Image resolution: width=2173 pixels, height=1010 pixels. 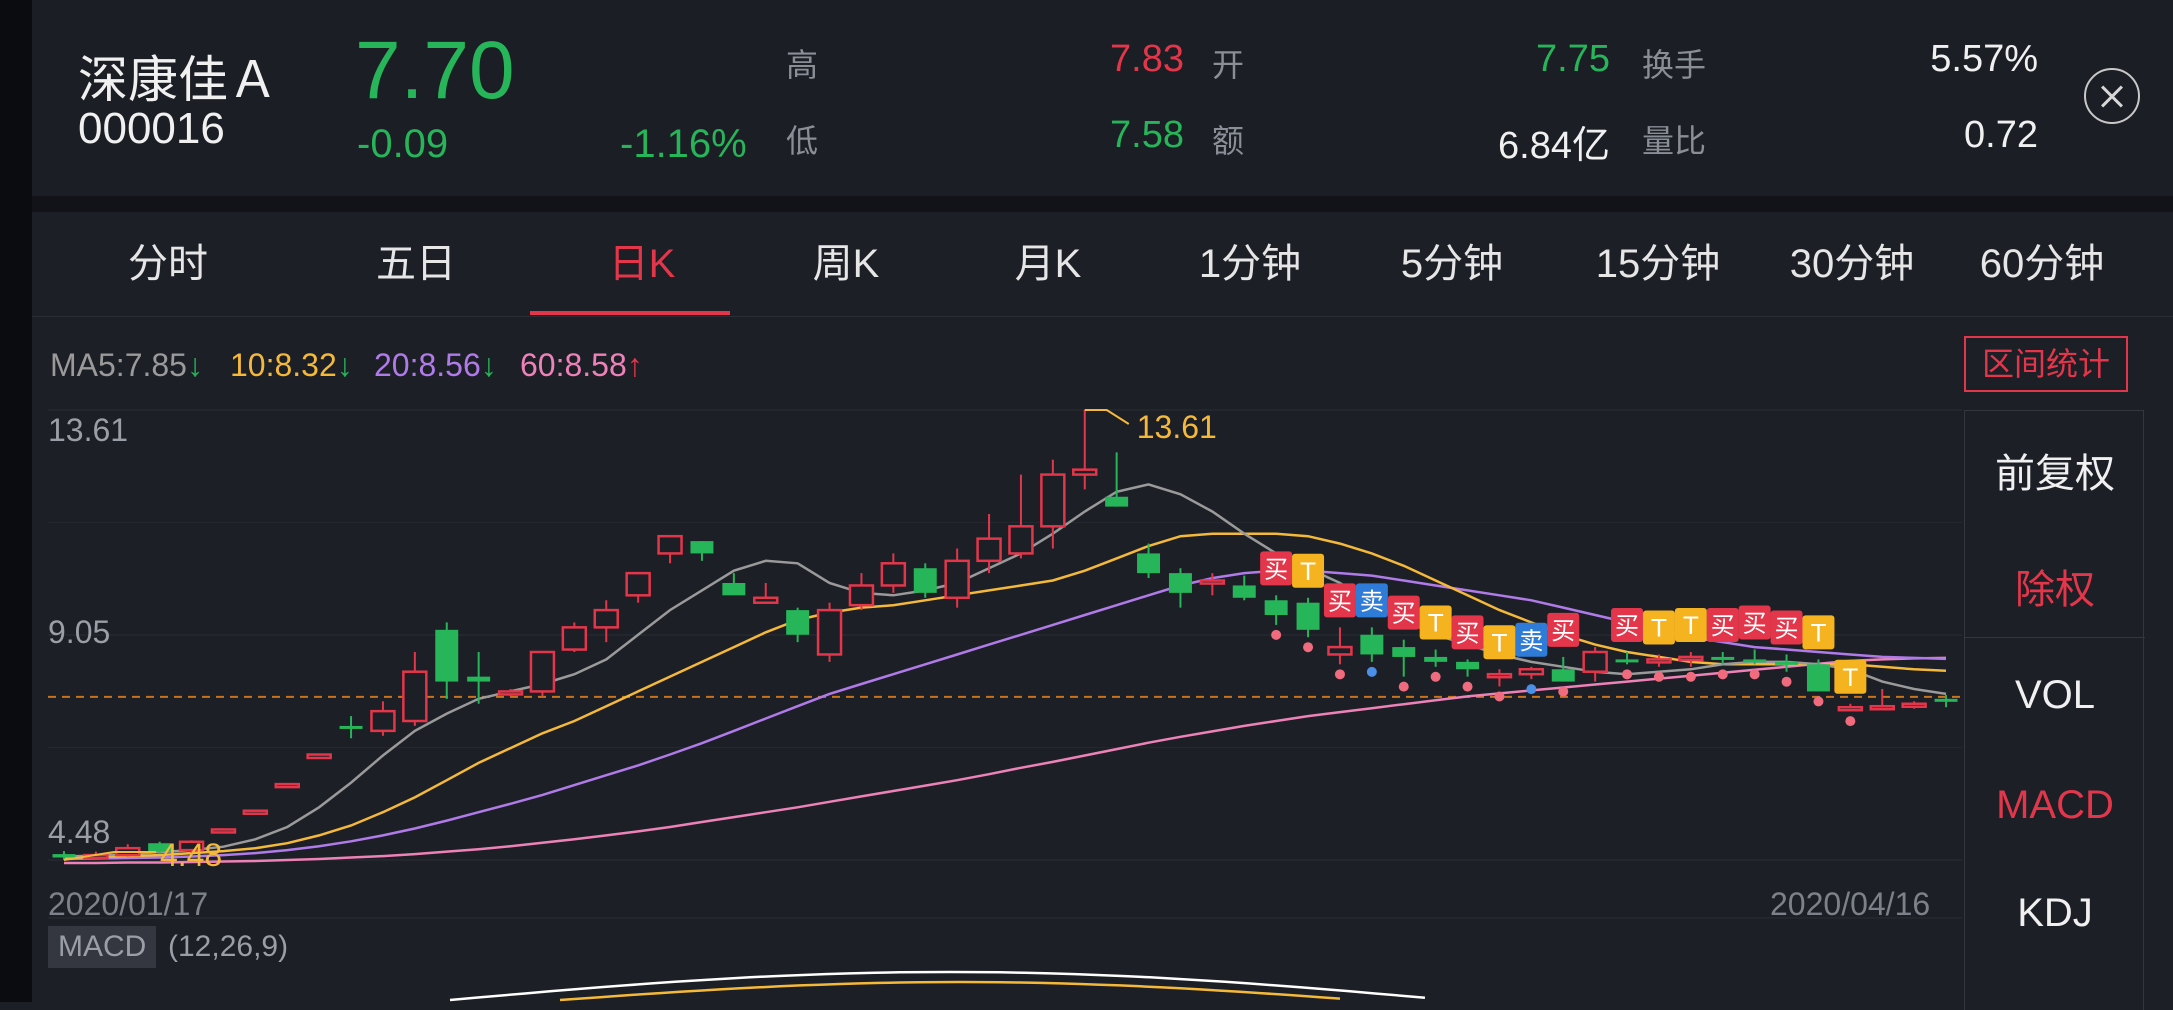 What do you see at coordinates (79, 632) in the screenshot?
I see `y-axis-mid: 9.05` at bounding box center [79, 632].